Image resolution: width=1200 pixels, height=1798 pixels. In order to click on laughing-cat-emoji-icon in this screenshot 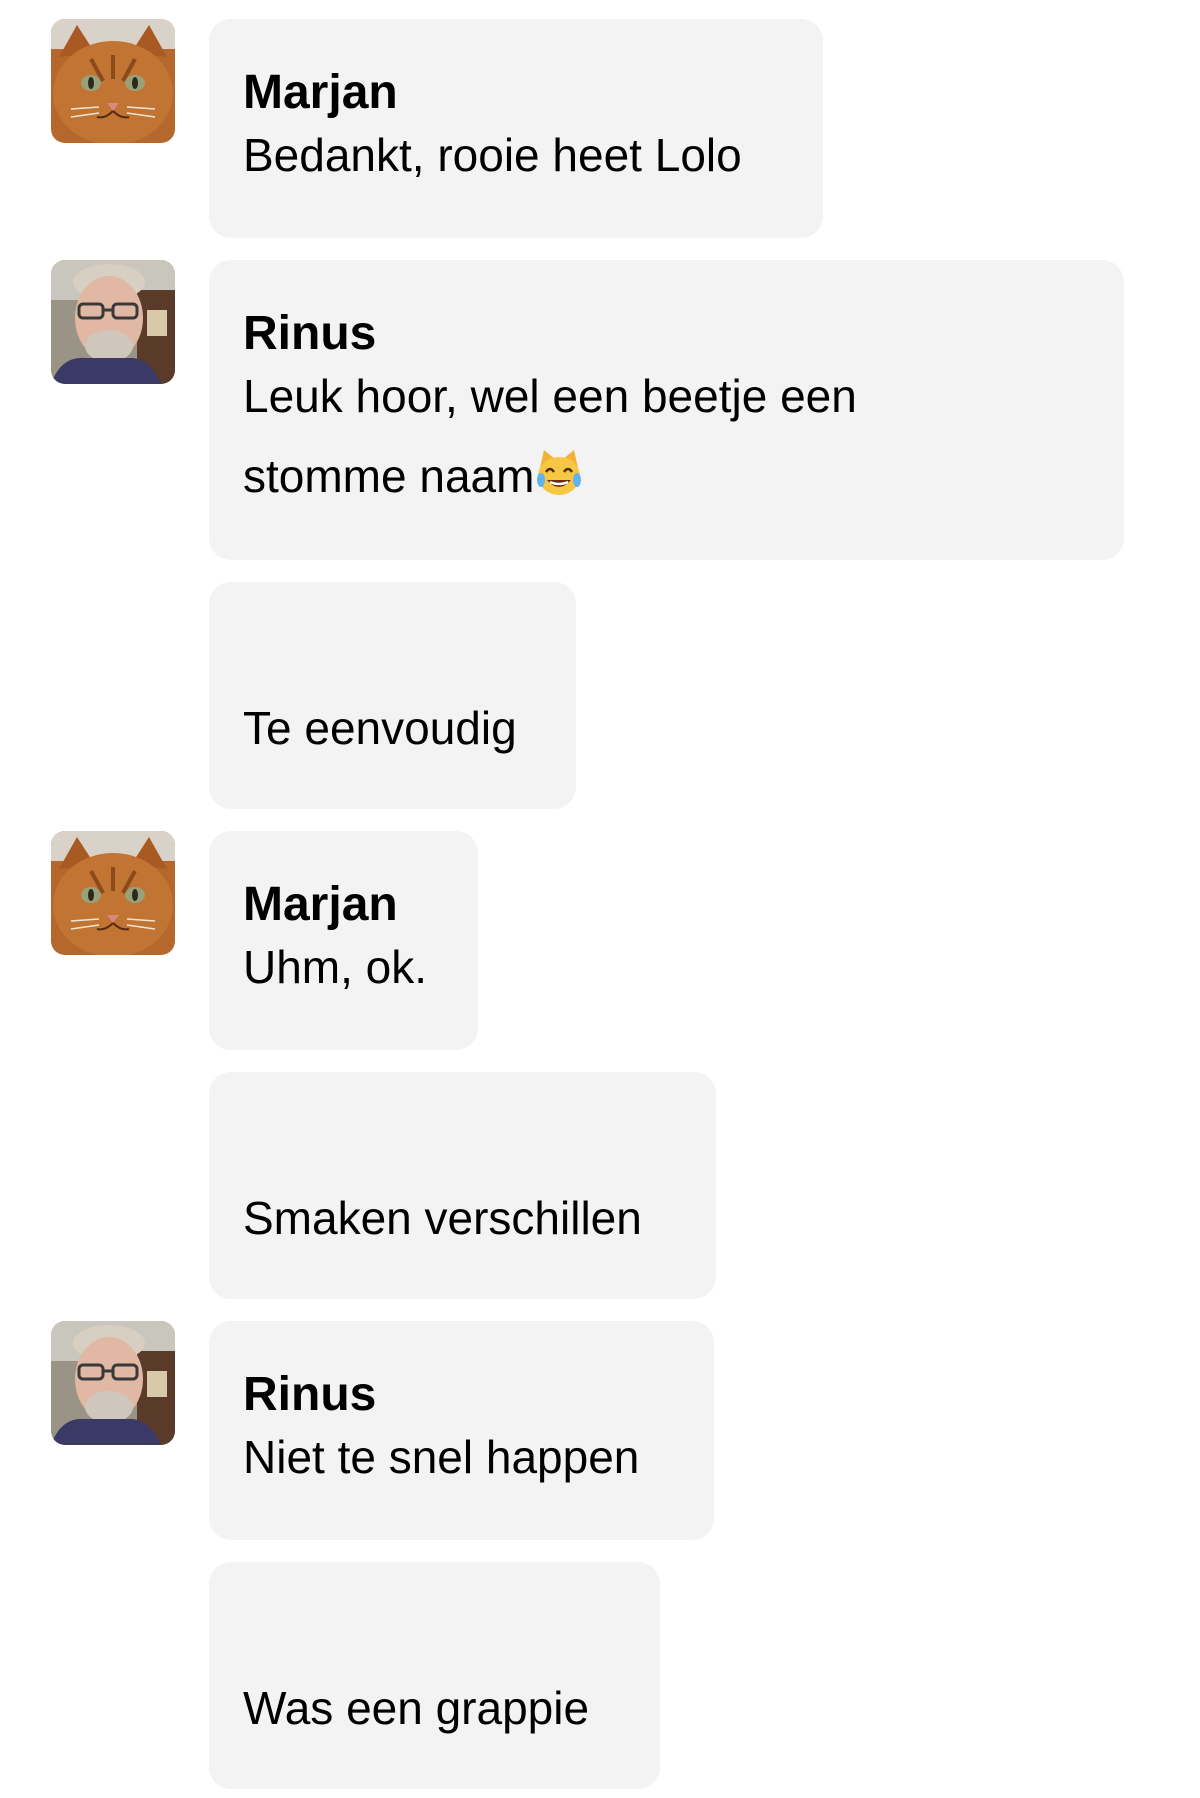, I will do `click(559, 482)`.